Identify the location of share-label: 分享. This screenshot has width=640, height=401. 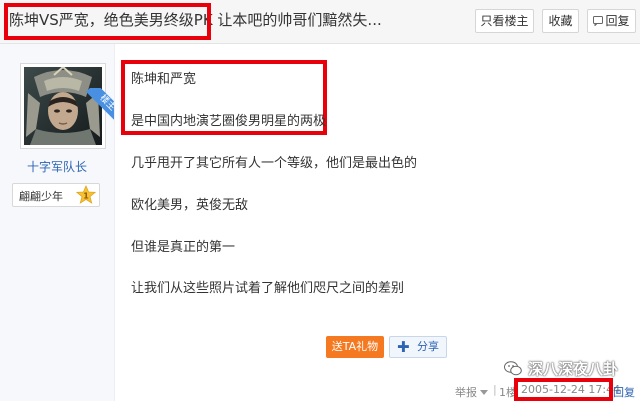
(428, 346).